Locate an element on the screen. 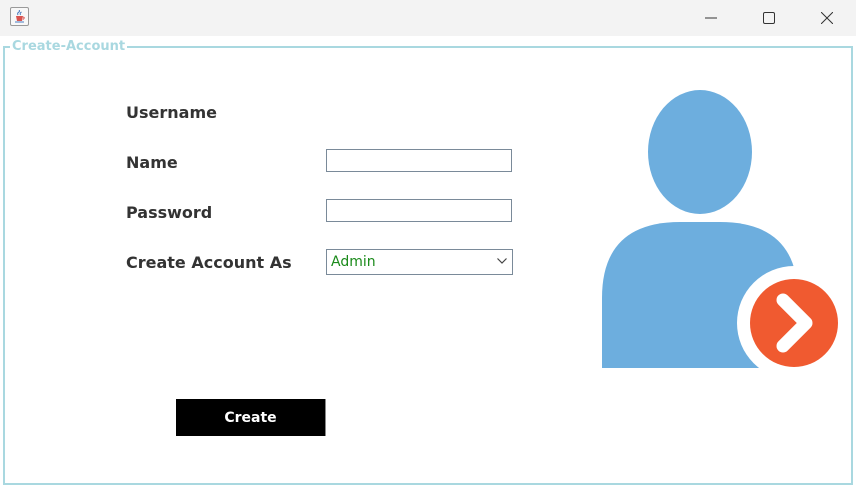 This screenshot has height=487, width=856. account-type-select: Admin is located at coordinates (419, 262).